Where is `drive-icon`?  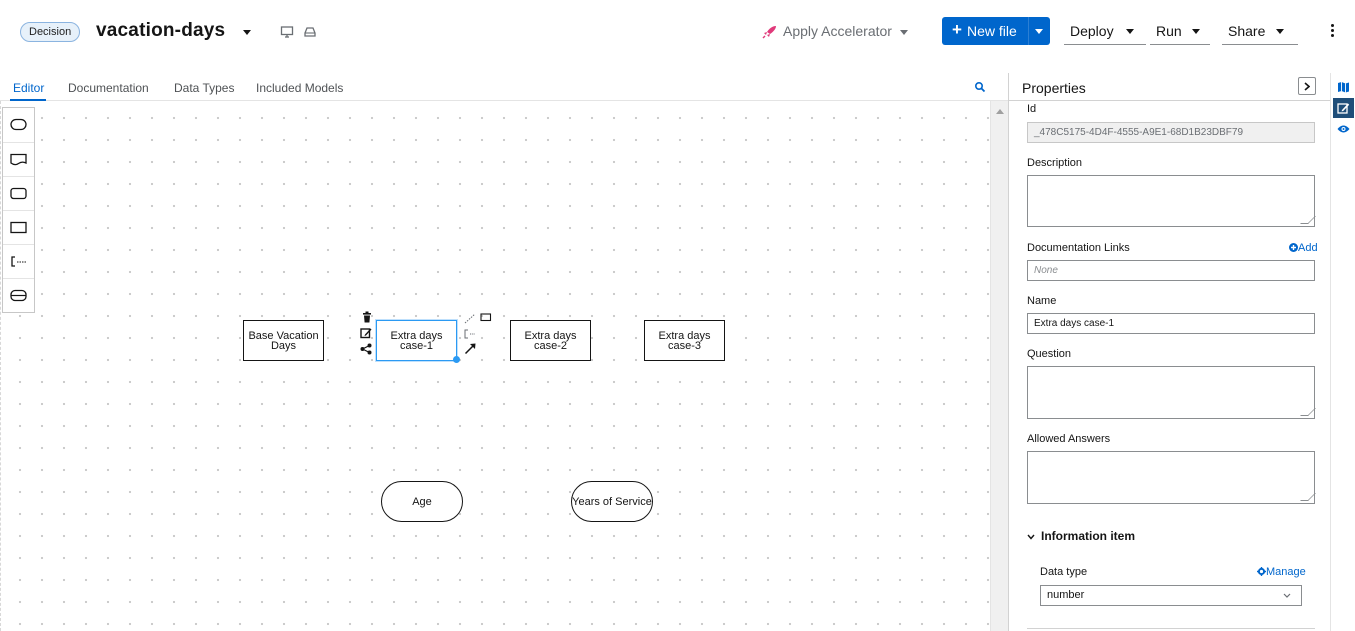
drive-icon is located at coordinates (310, 32).